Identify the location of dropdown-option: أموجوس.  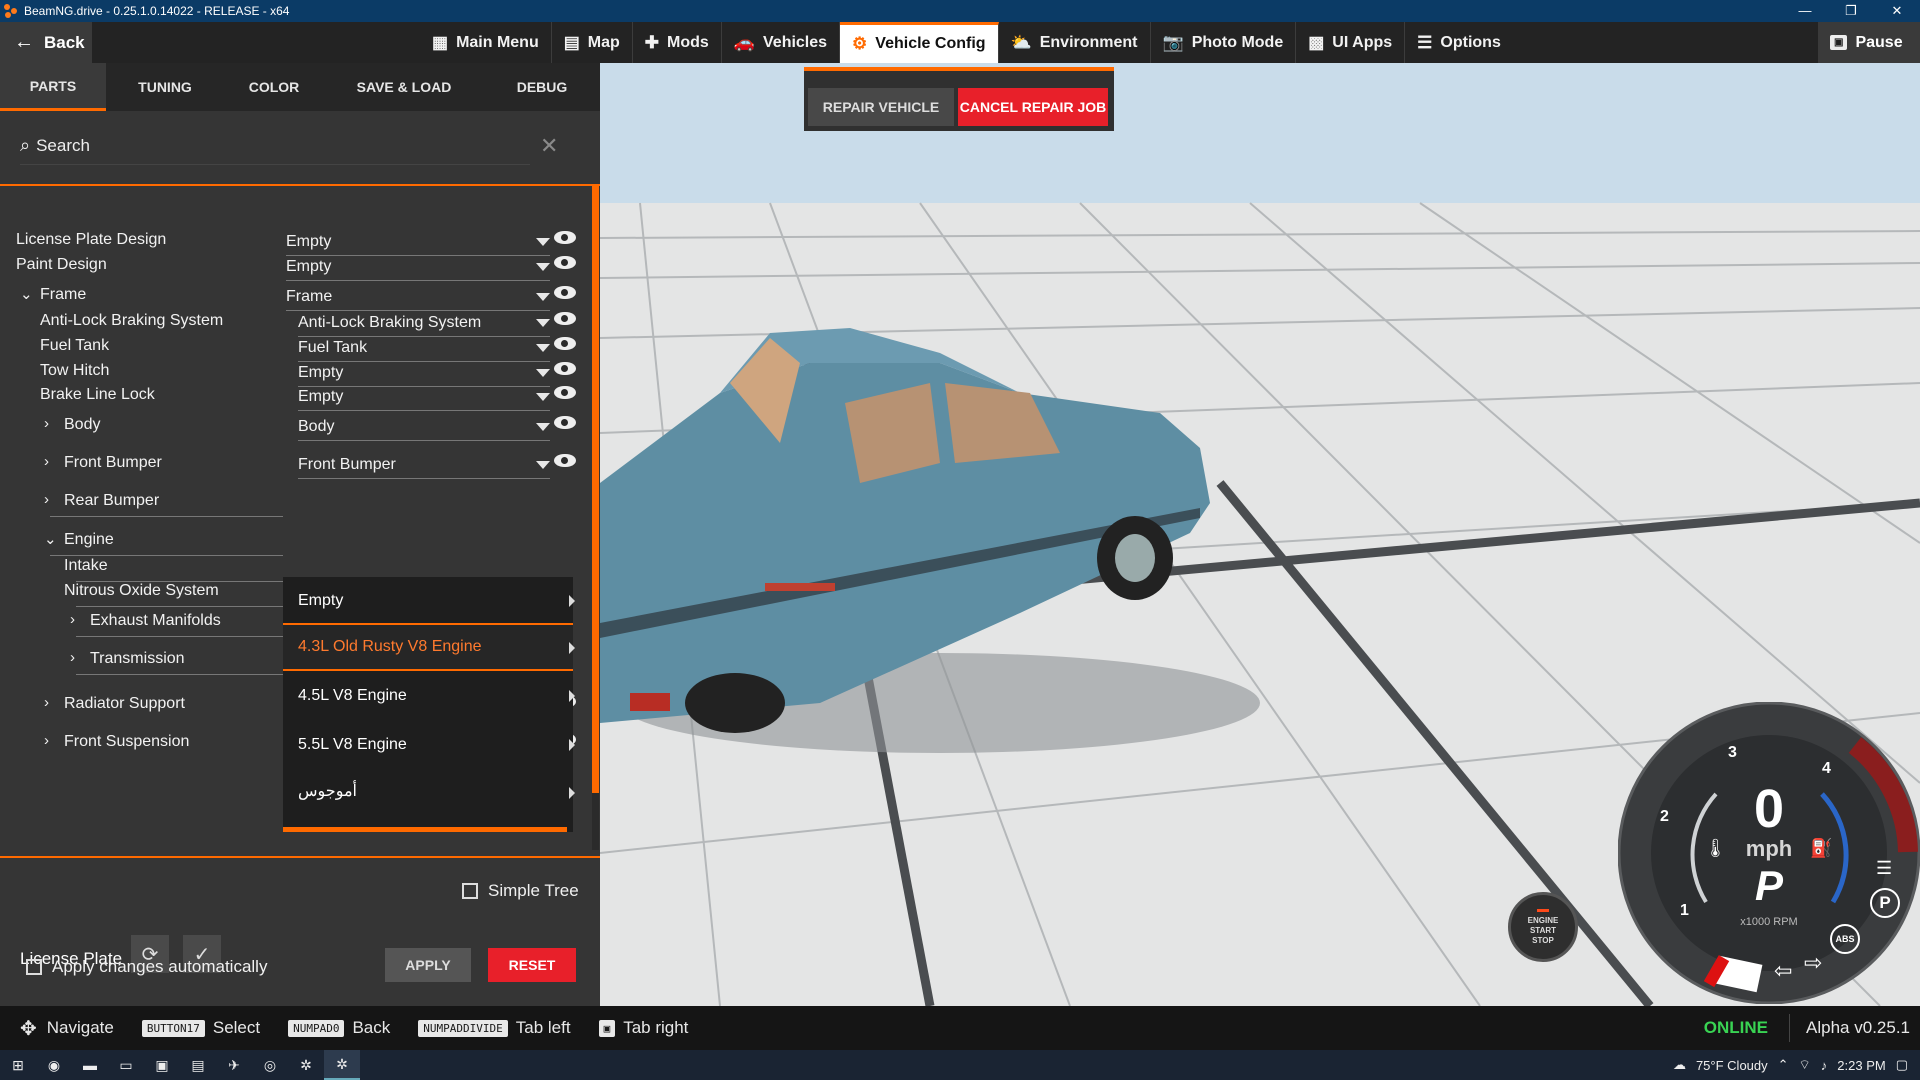
(428, 791).